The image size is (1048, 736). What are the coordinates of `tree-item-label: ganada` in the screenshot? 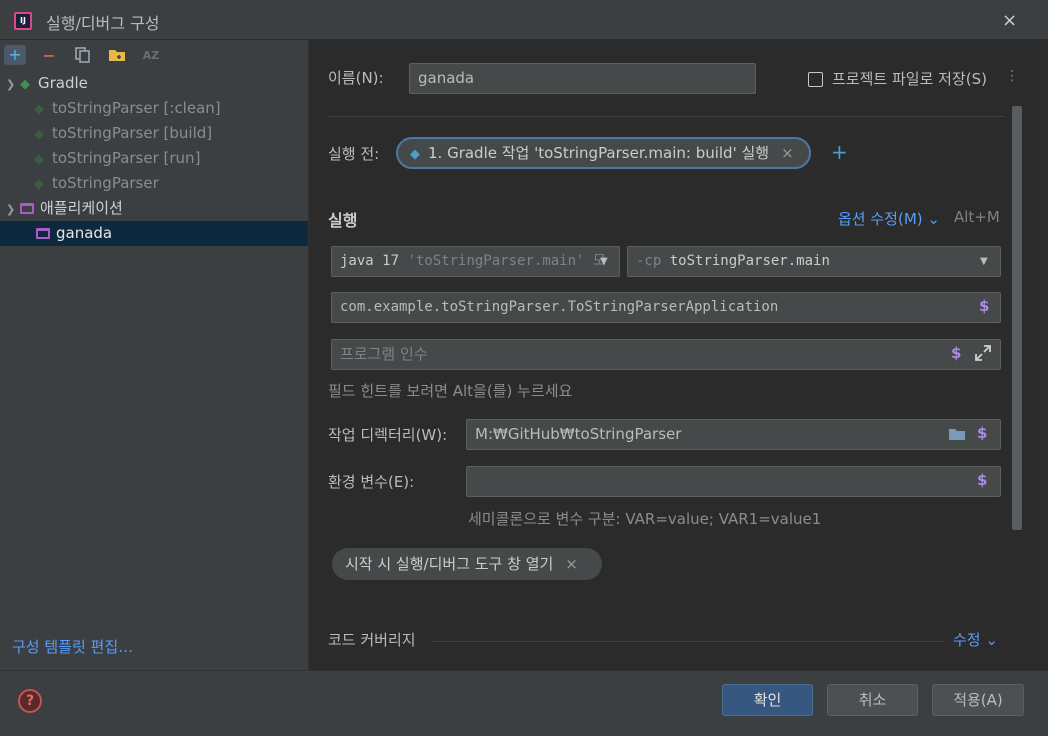 It's located at (84, 233).